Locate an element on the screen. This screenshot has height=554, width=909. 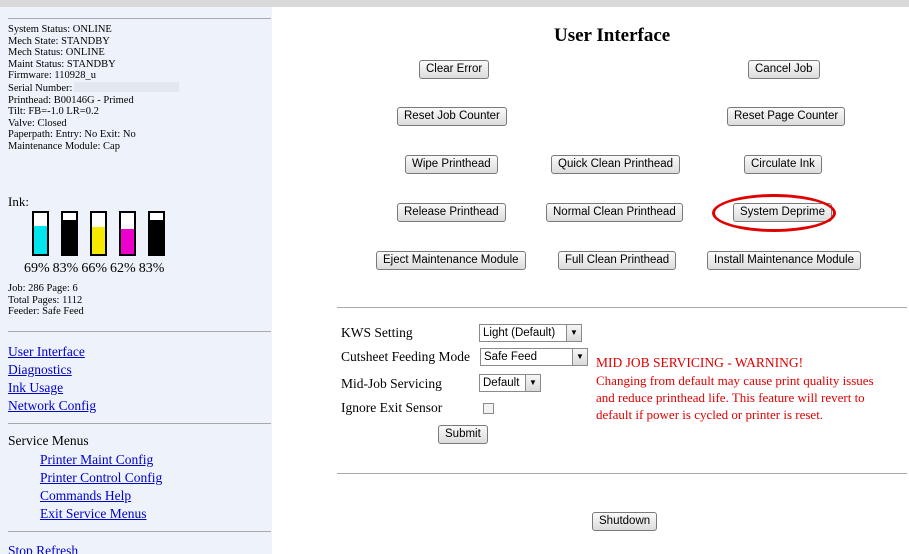
reset-job-counter-button: Reset Job Counter is located at coordinates (452, 116).